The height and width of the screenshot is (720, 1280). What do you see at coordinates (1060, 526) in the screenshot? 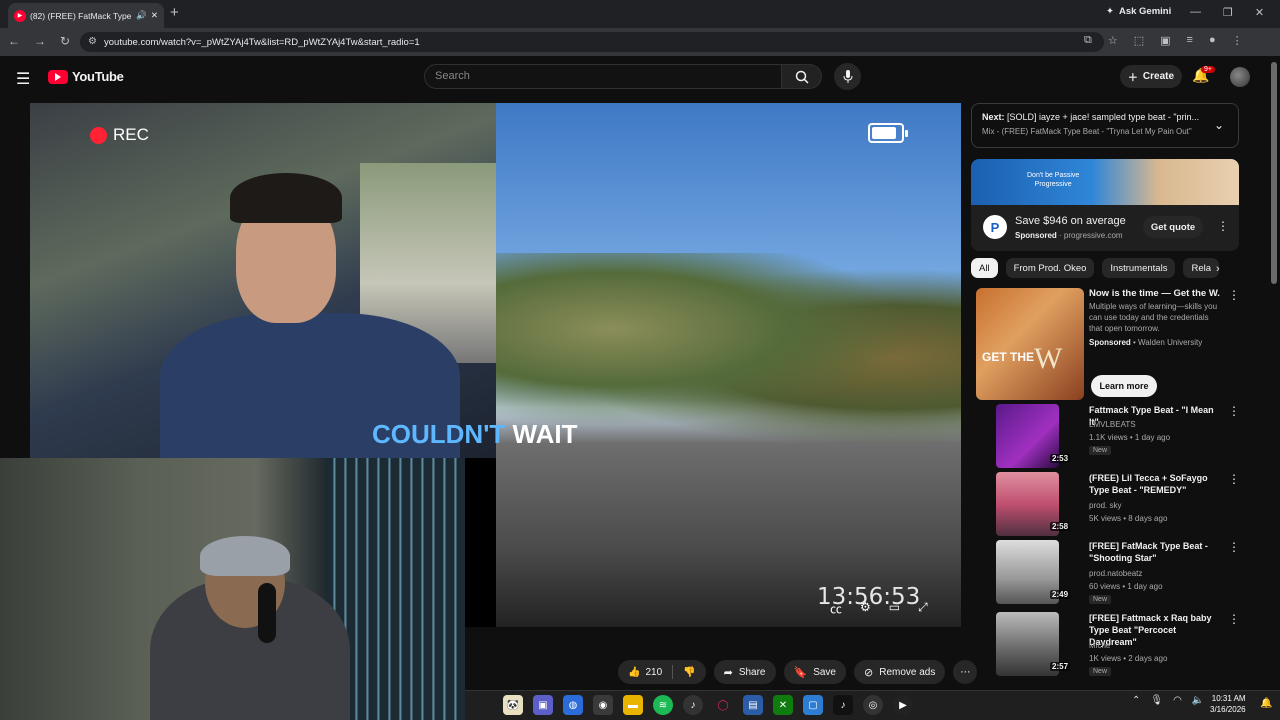
I see `video-duration: 2:58` at bounding box center [1060, 526].